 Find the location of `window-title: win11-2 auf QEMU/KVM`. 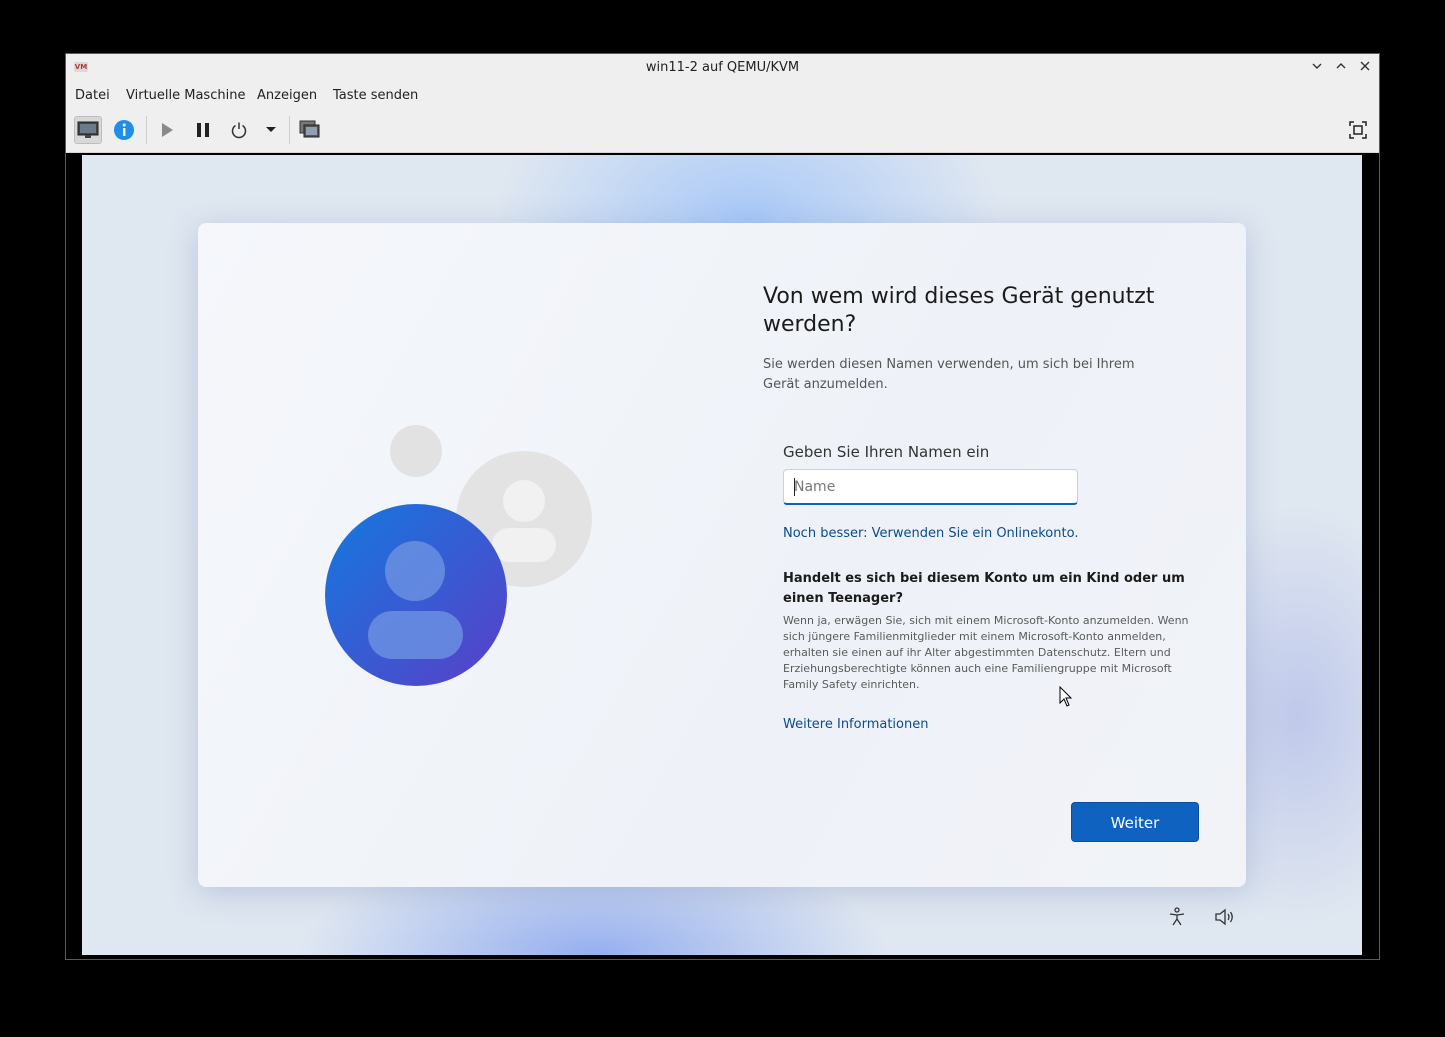

window-title: win11-2 auf QEMU/KVM is located at coordinates (722, 67).